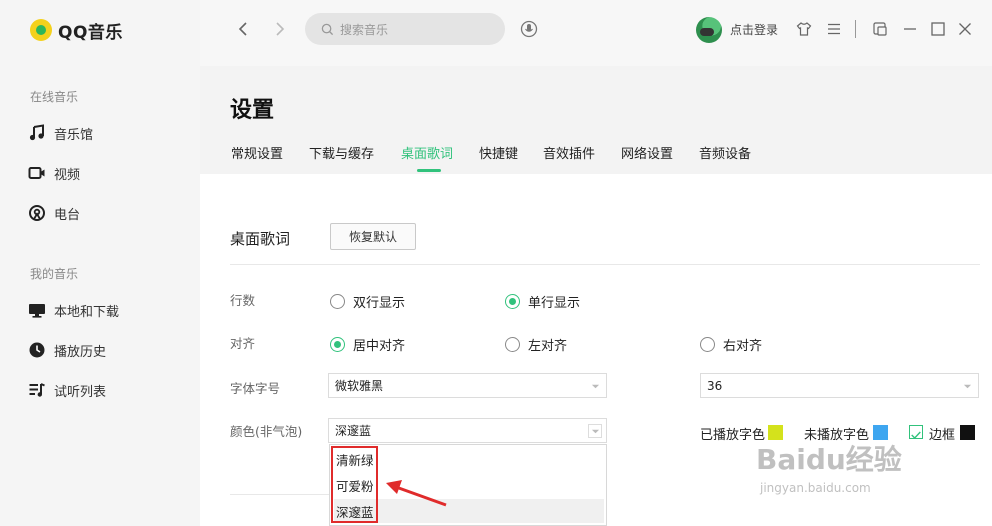 This screenshot has width=992, height=526. I want to click on login-link: 点击登录, so click(754, 29).